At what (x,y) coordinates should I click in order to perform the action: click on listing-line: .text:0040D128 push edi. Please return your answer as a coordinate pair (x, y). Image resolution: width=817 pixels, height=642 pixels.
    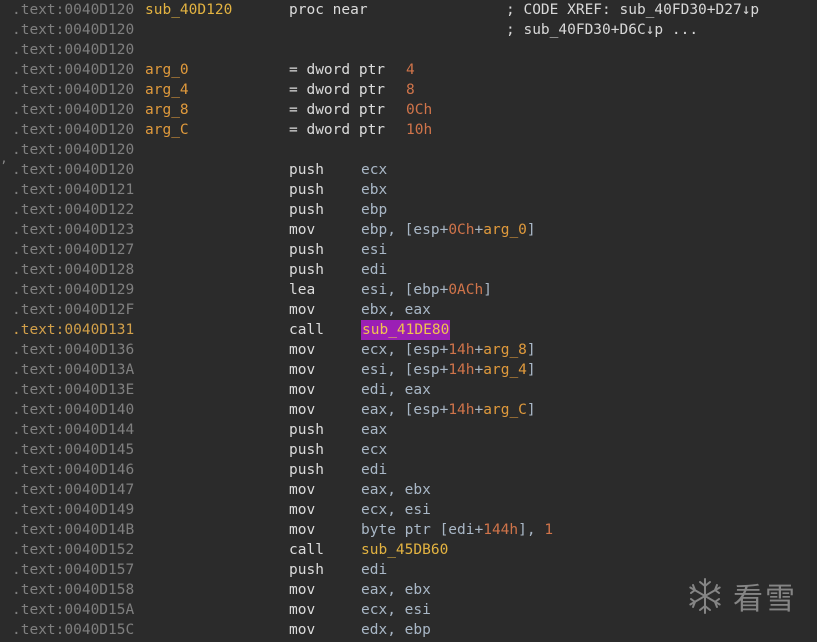
    Looking at the image, I should click on (408, 270).